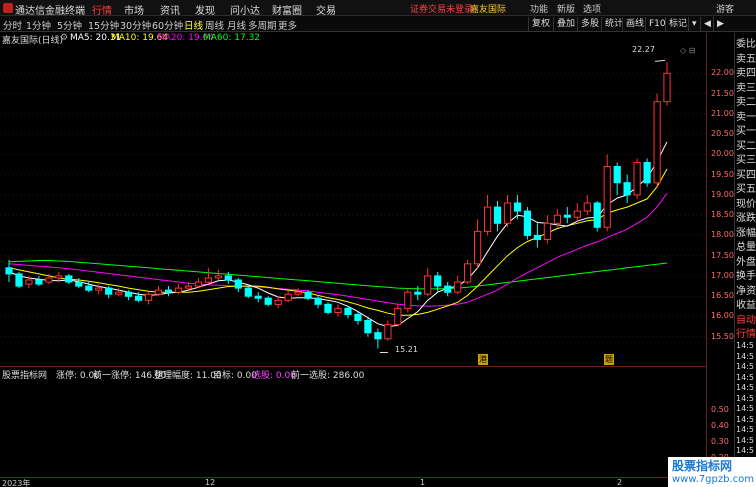 This screenshot has width=756, height=487. Describe the element at coordinates (746, 144) in the screenshot. I see `sidebar-item: 买二` at that location.